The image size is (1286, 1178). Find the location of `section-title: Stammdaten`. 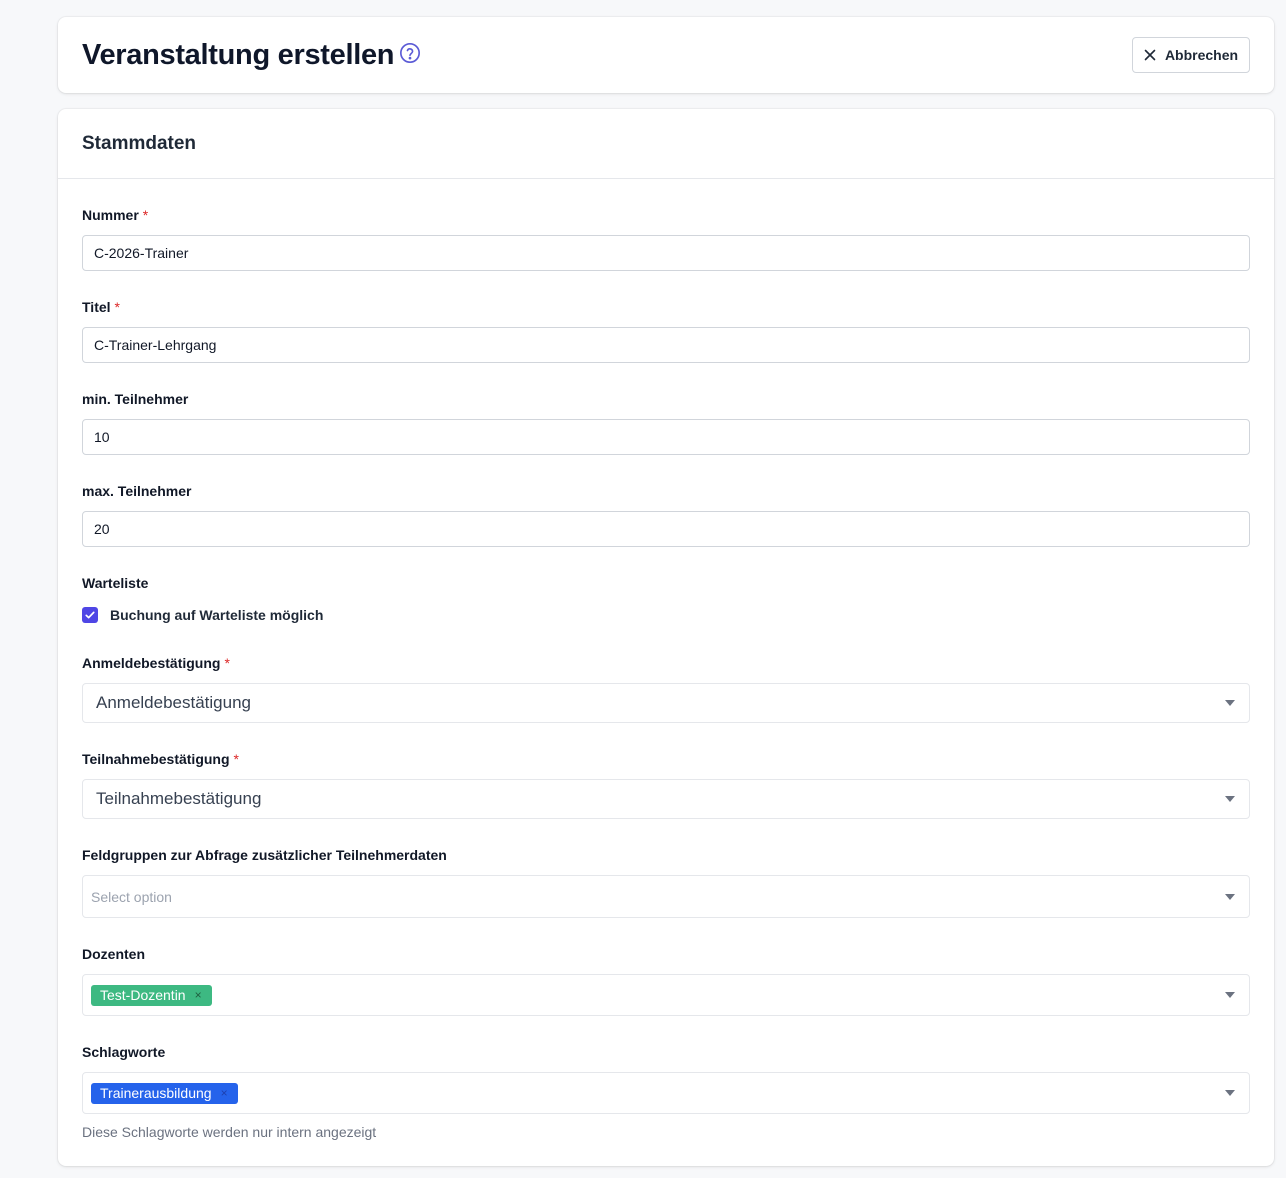

section-title: Stammdaten is located at coordinates (139, 143).